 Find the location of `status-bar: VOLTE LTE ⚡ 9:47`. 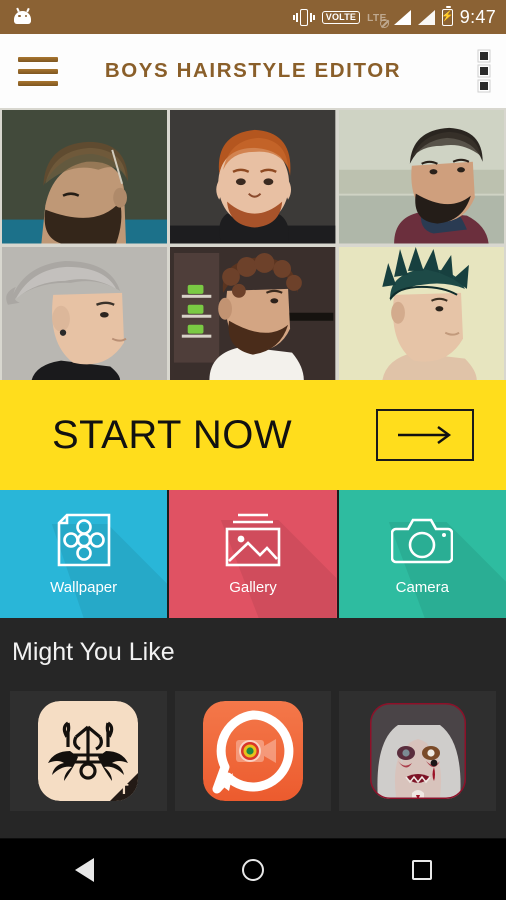

status-bar: VOLTE LTE ⚡ 9:47 is located at coordinates (253, 17).